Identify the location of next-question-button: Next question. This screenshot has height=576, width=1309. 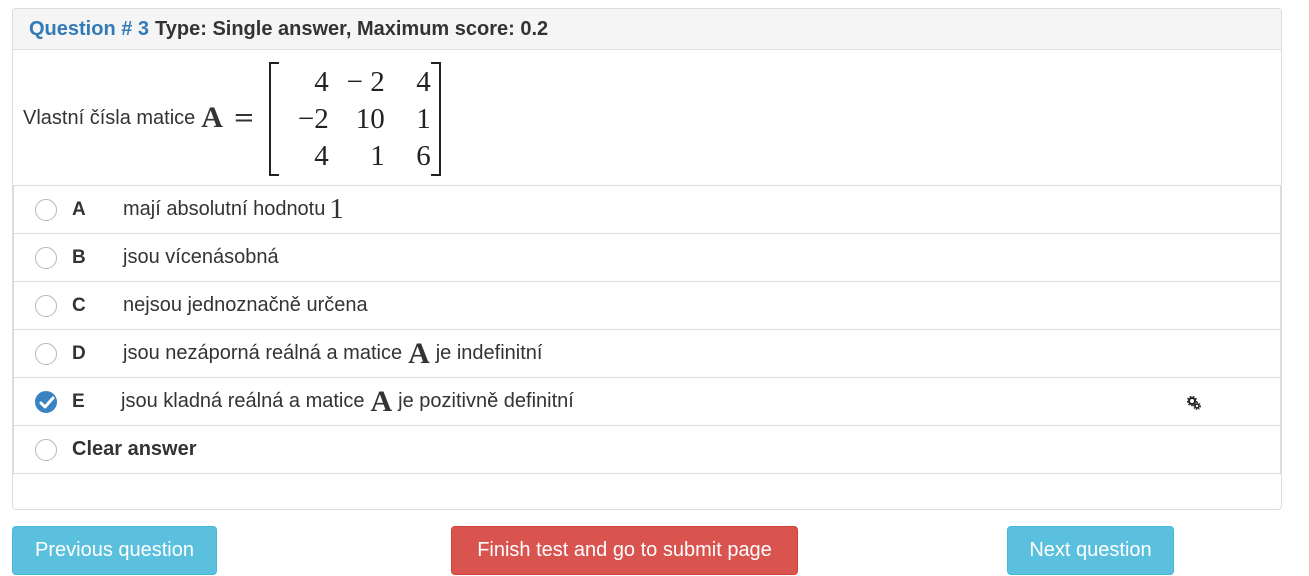
(1090, 550).